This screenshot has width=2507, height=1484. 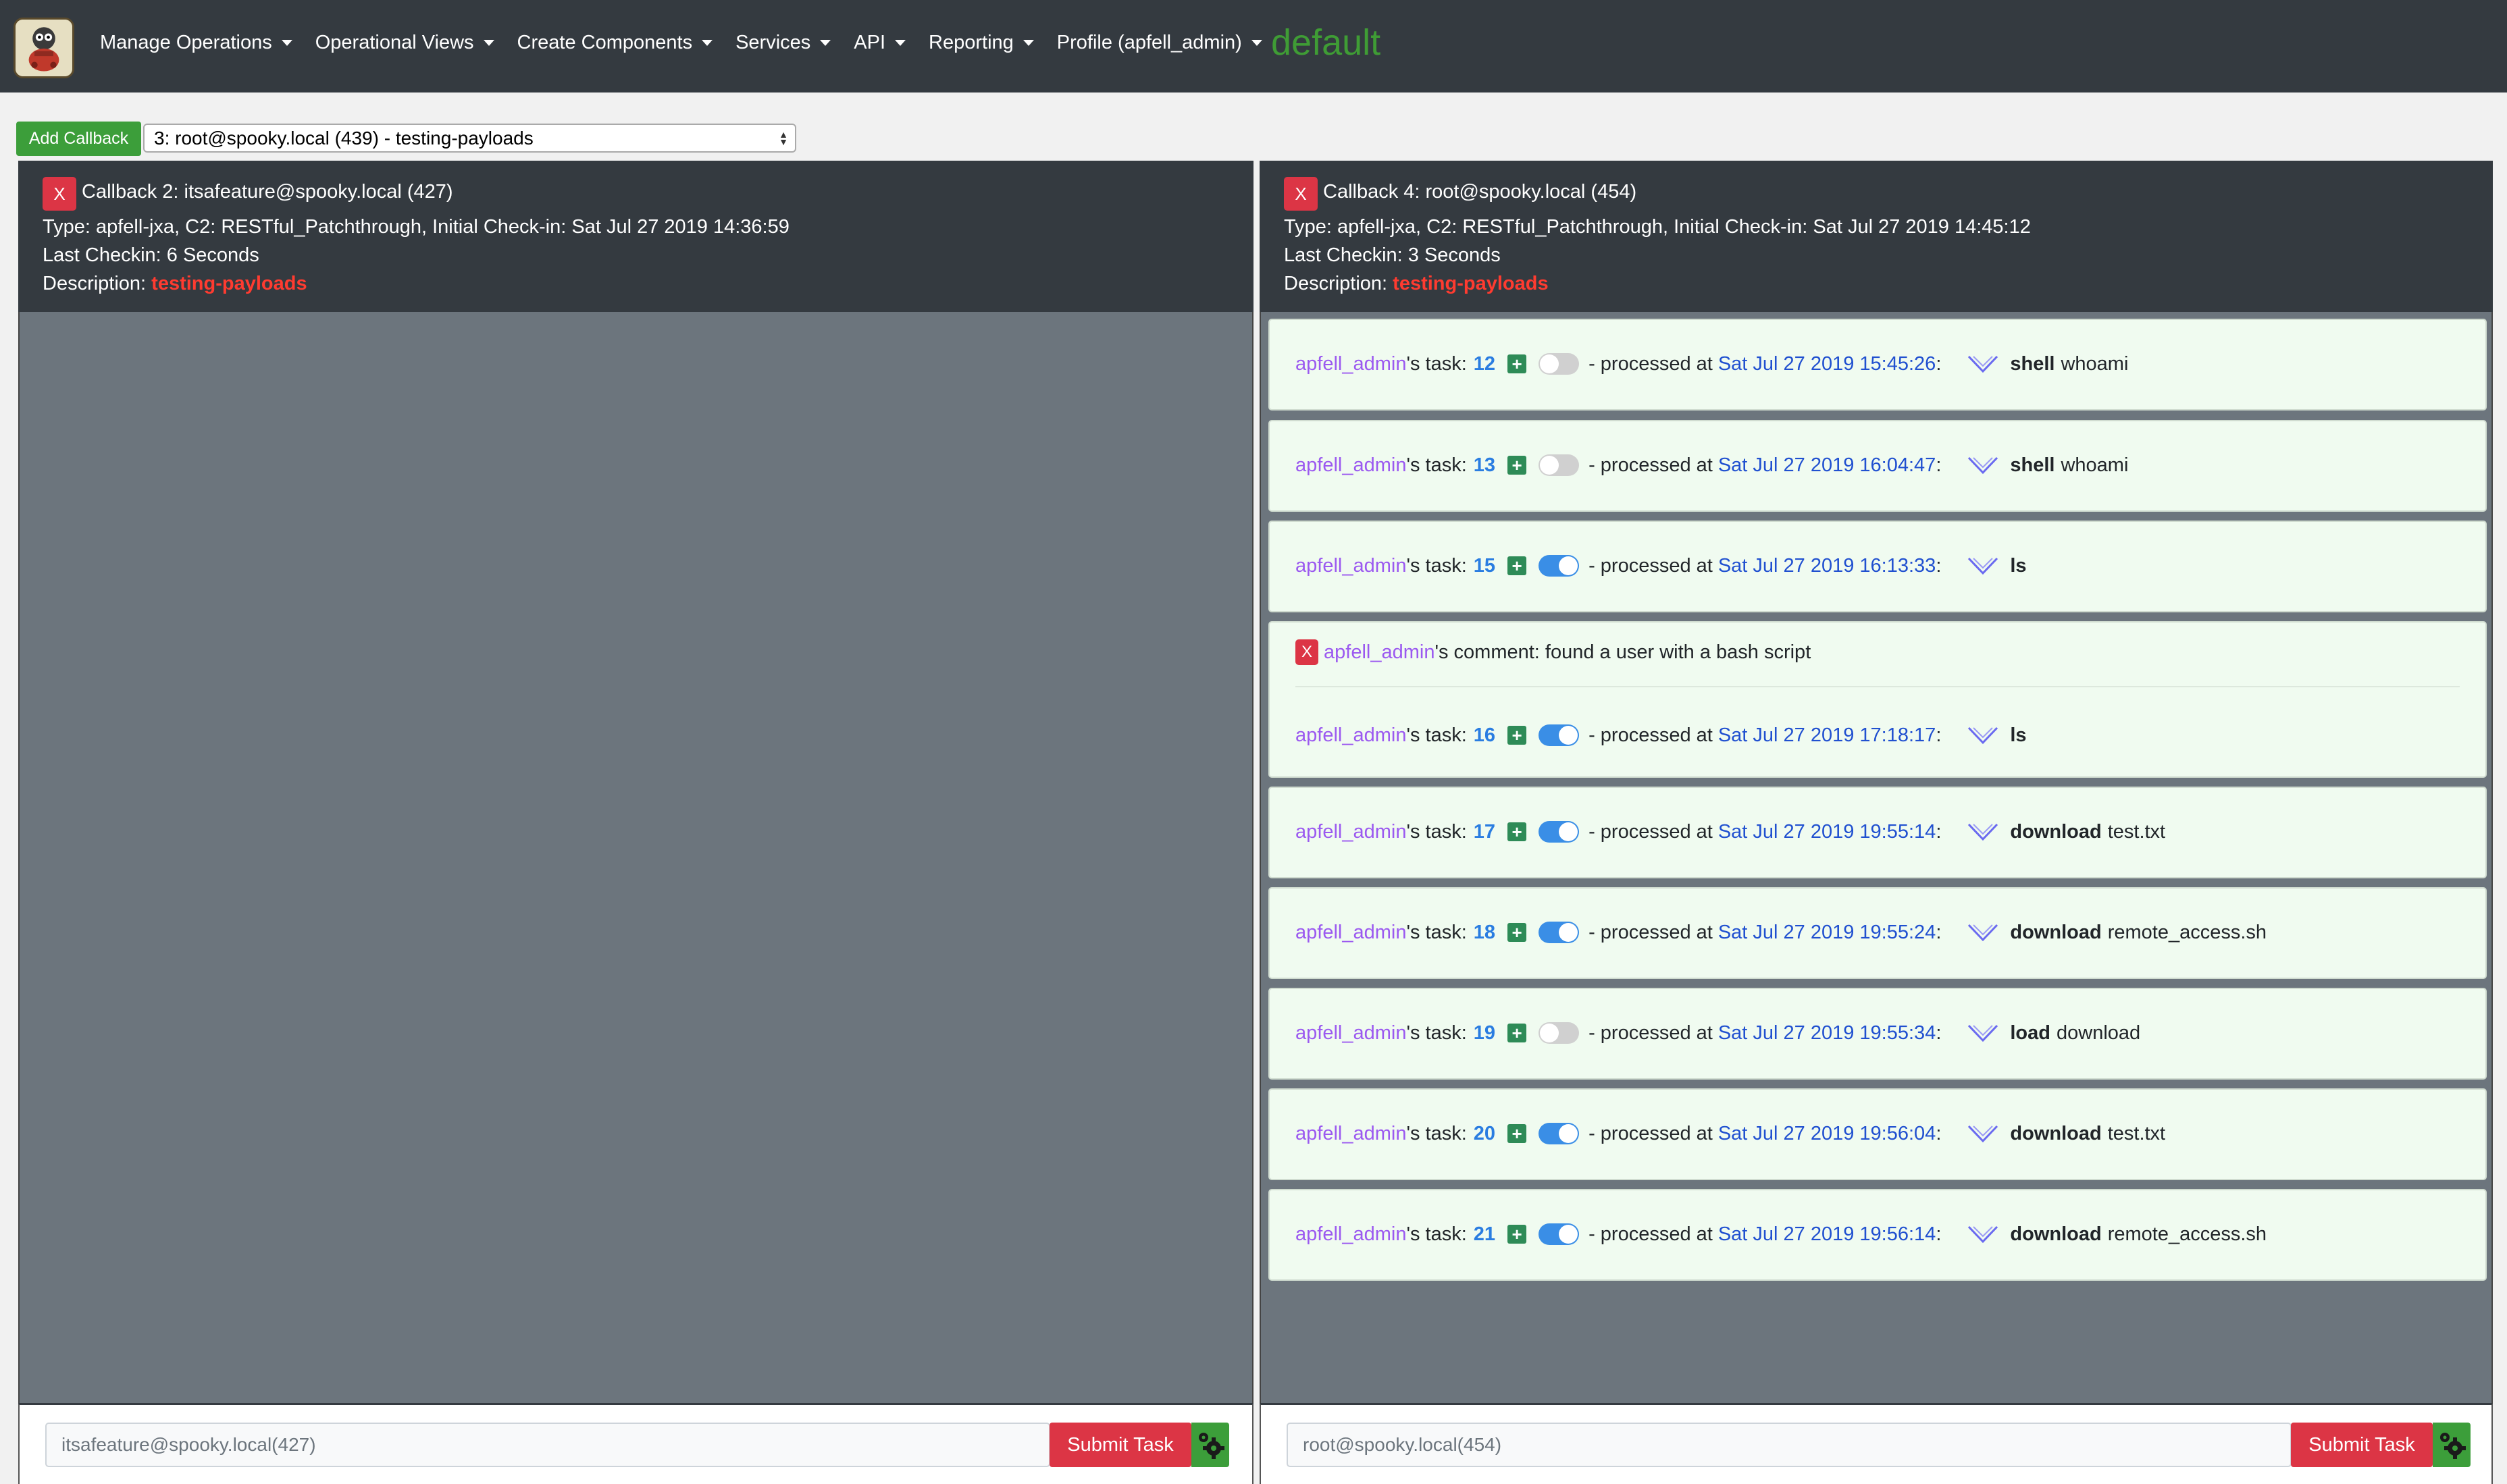 I want to click on delete-comment-button: X, so click(x=1306, y=652).